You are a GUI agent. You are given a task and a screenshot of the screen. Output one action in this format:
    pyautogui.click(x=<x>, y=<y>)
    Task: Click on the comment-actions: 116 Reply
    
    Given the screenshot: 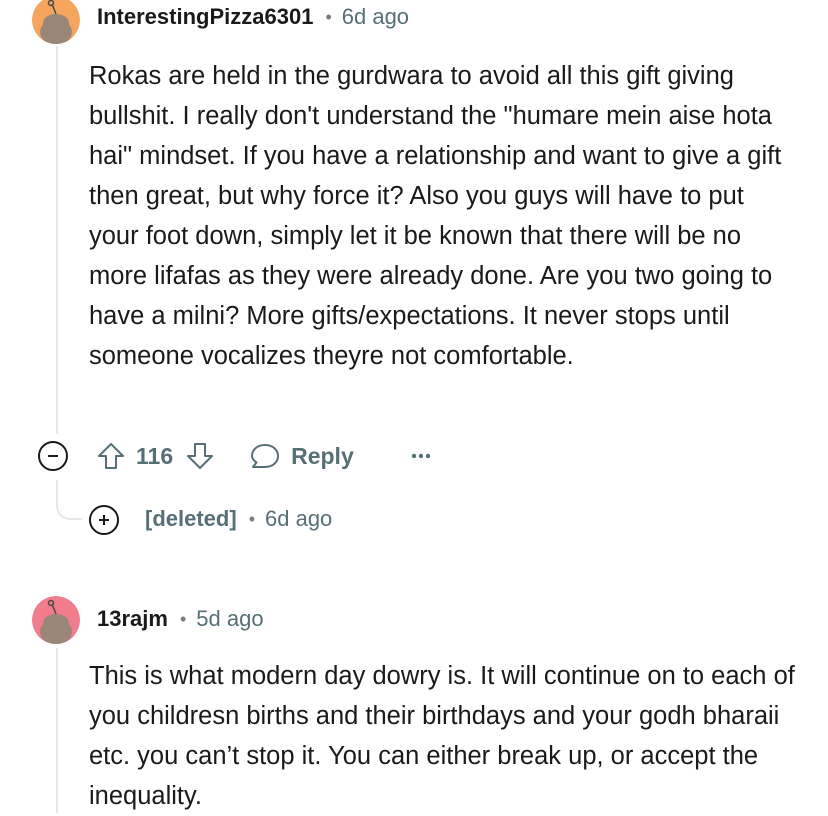 What is the action you would take?
    pyautogui.click(x=235, y=456)
    